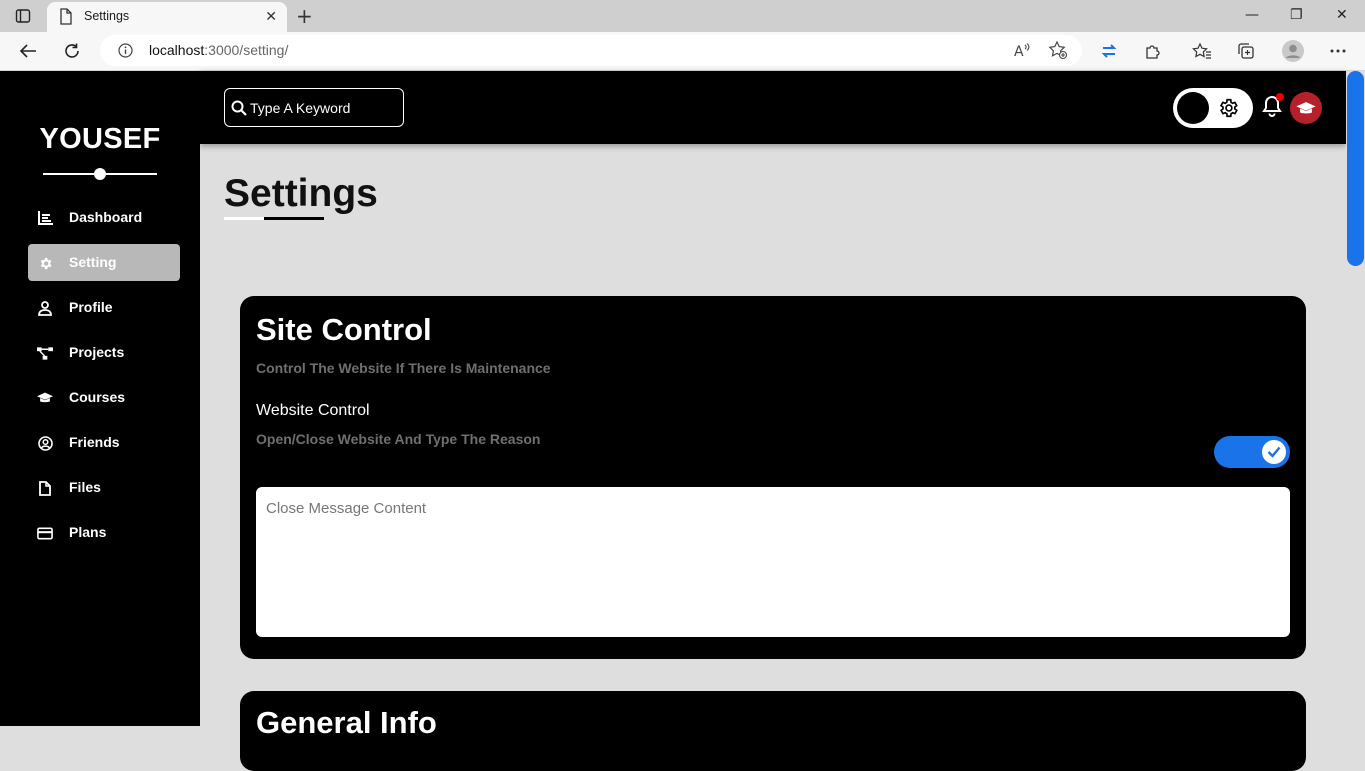  Describe the element at coordinates (45, 353) in the screenshot. I see `diagram-icon` at that location.